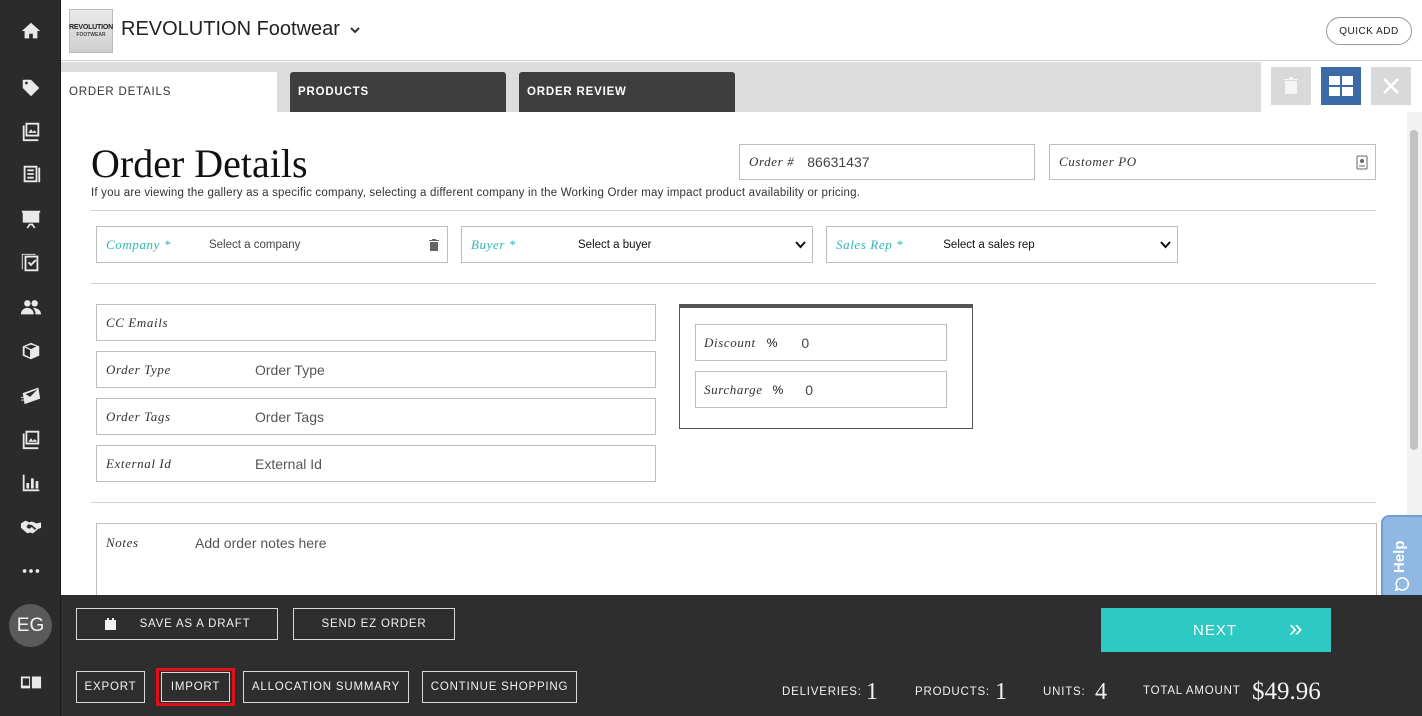 The height and width of the screenshot is (716, 1422). Describe the element at coordinates (91, 35) in the screenshot. I see `logo-line2: FOOTWEAR` at that location.